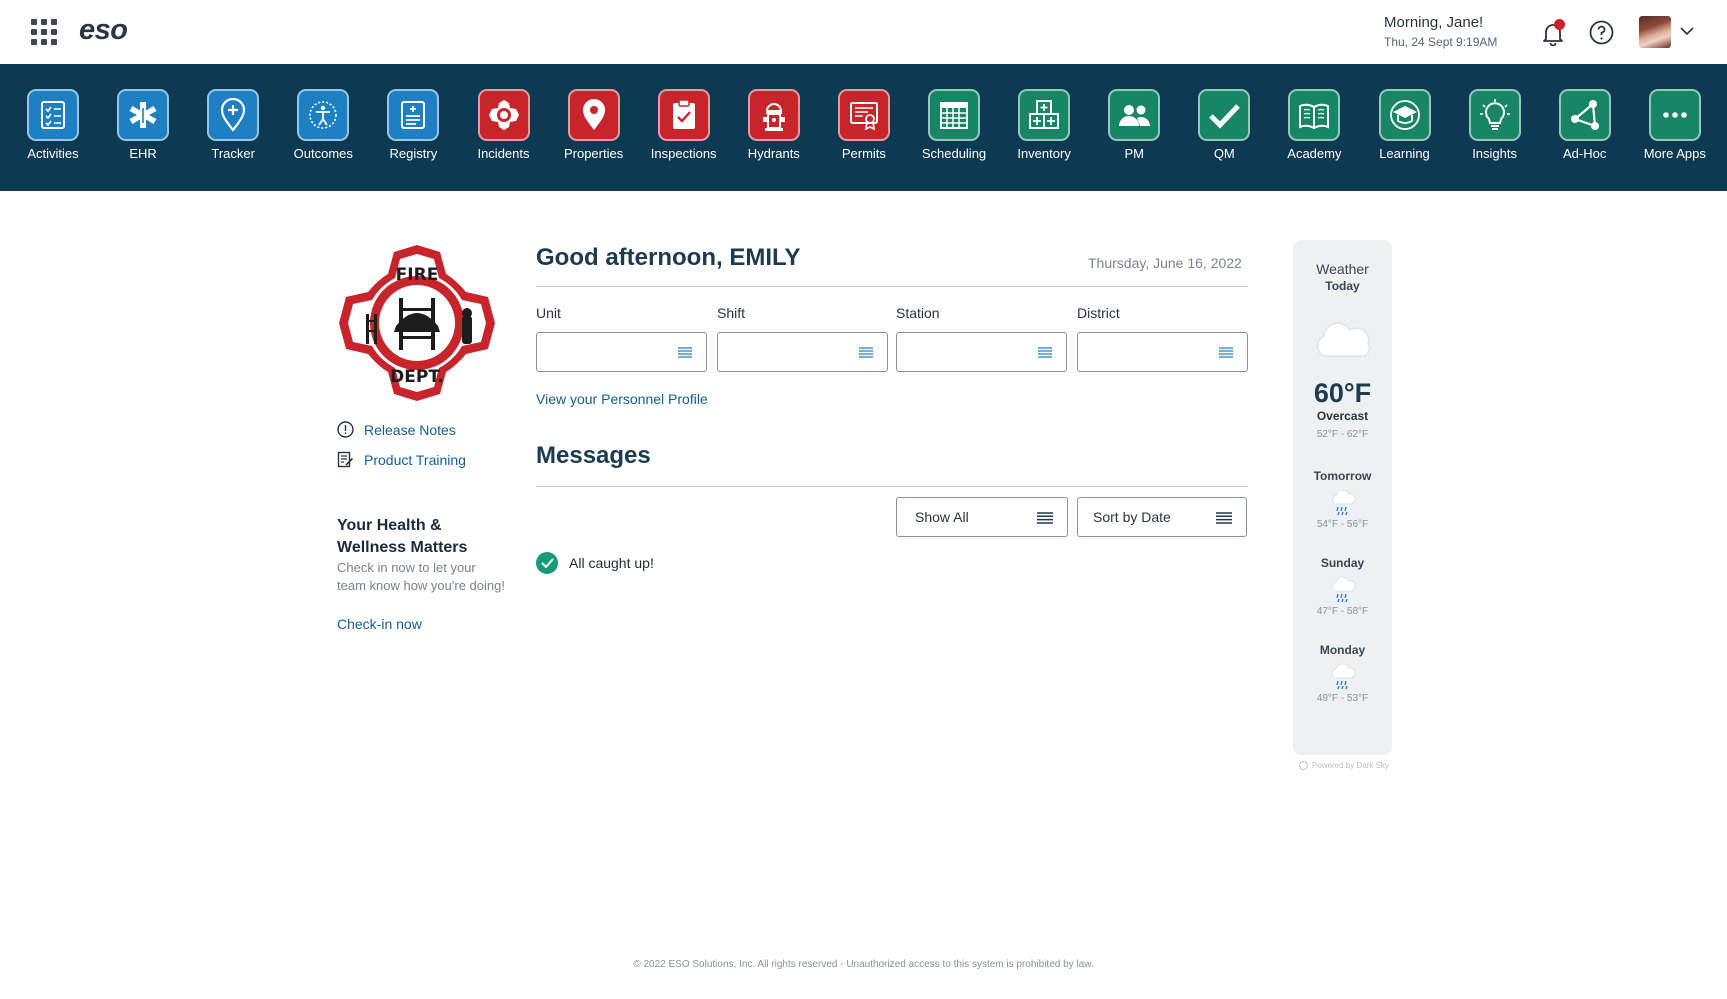 This screenshot has width=1727, height=999. What do you see at coordinates (954, 153) in the screenshot?
I see `app-label: Scheduling` at bounding box center [954, 153].